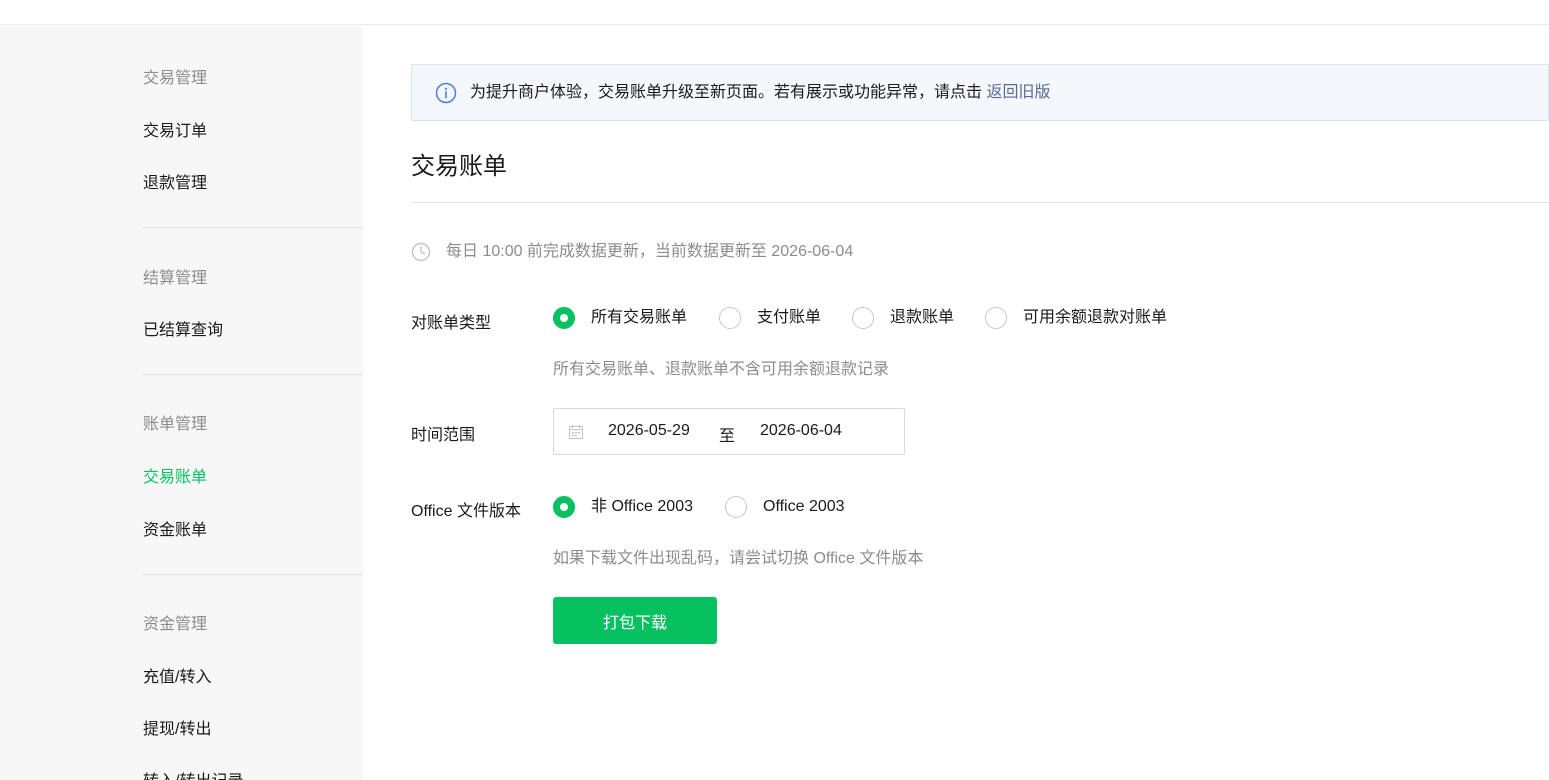 The image size is (1549, 780). I want to click on start-date: 2026-05-29, so click(649, 431).